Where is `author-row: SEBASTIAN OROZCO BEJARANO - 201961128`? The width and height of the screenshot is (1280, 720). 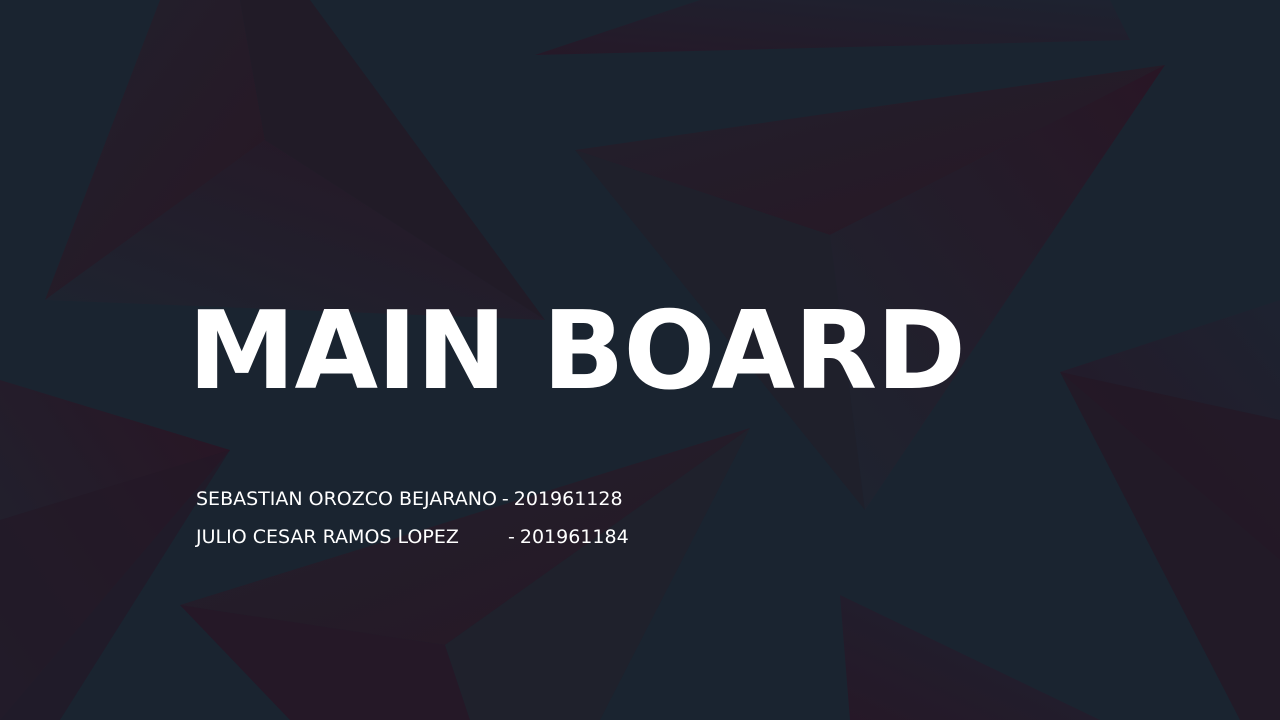
author-row: SEBASTIAN OROZCO BEJARANO - 201961128 is located at coordinates (412, 499).